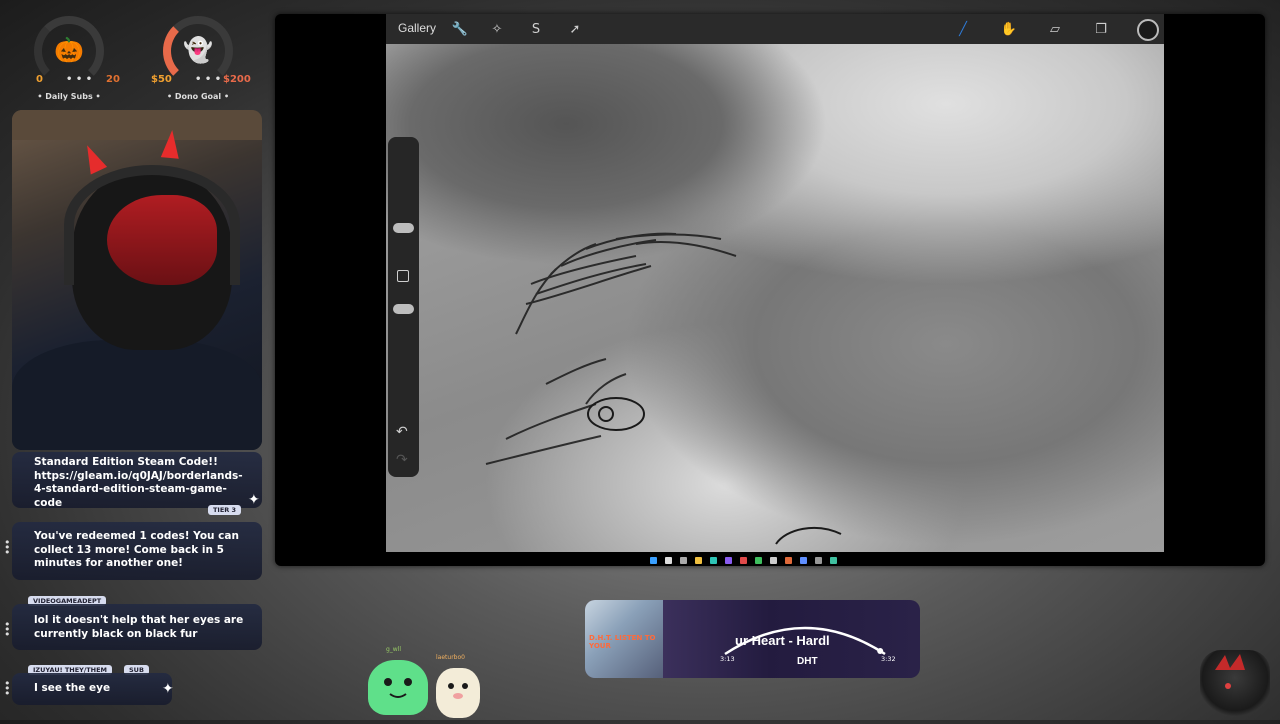  Describe the element at coordinates (460, 30) in the screenshot. I see `wrench-icon: 🔧` at that location.